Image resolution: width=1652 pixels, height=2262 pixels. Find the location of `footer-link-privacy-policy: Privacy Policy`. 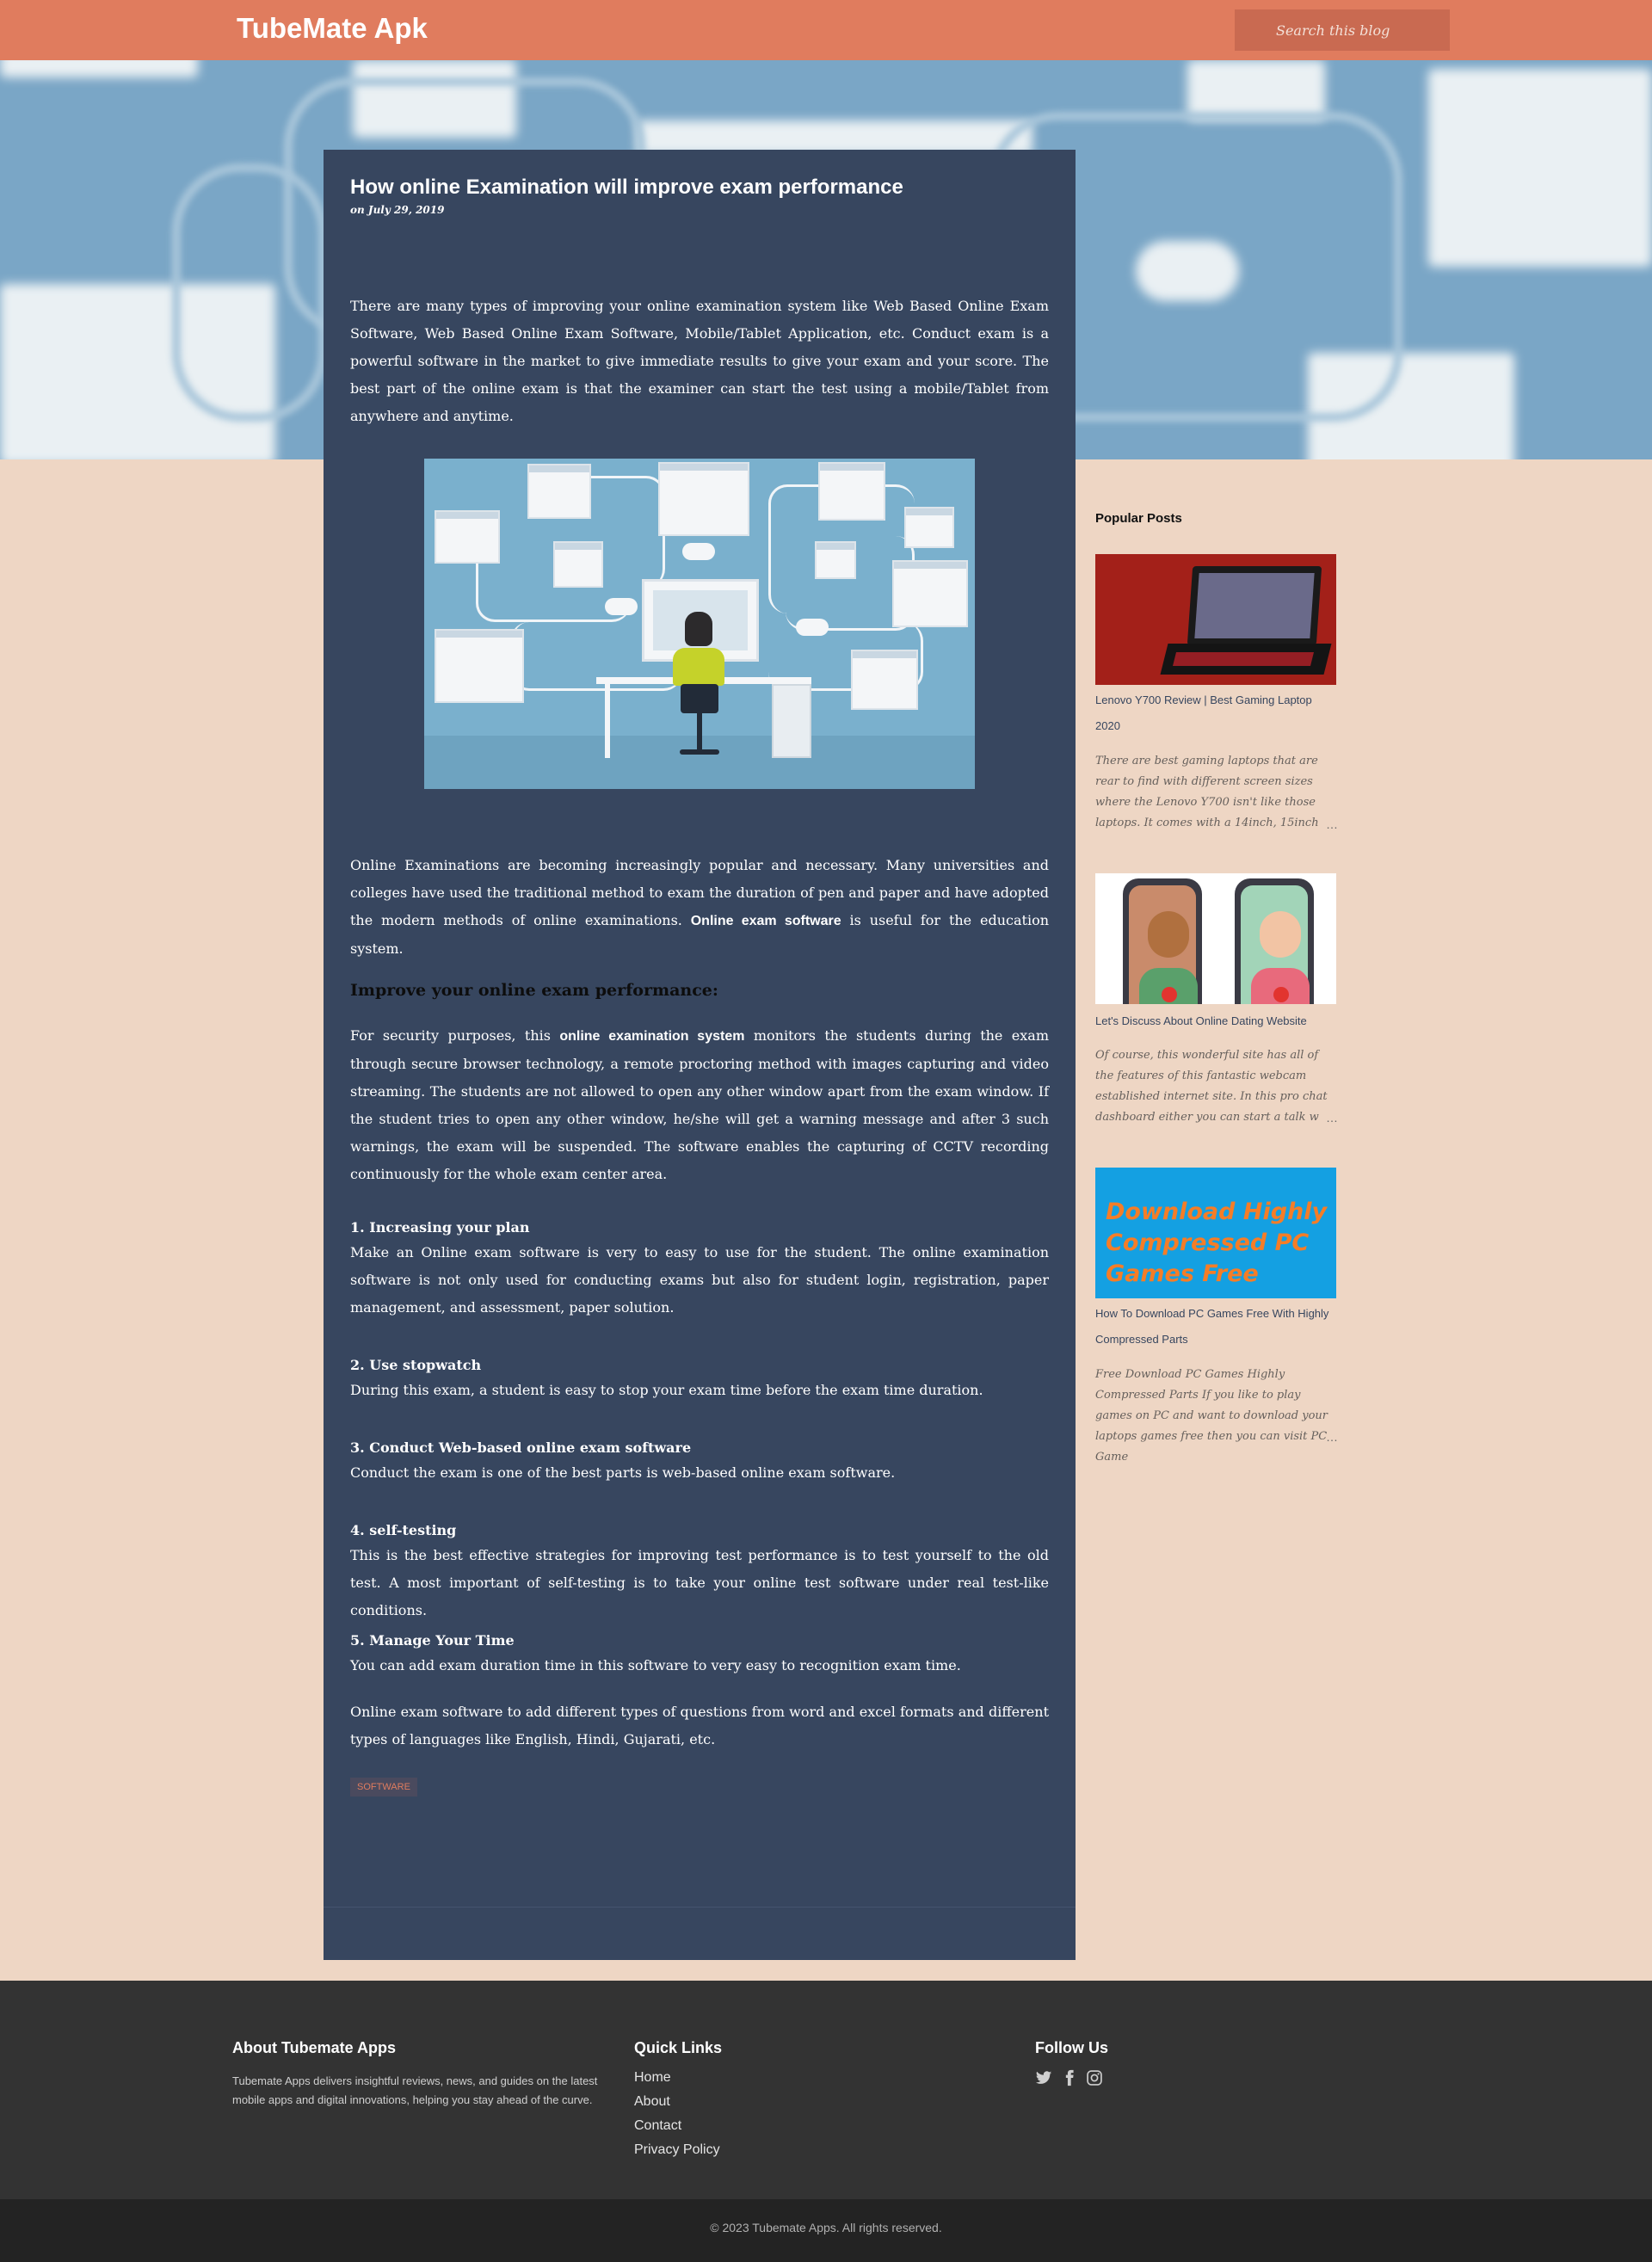

footer-link-privacy-policy: Privacy Policy is located at coordinates (677, 2150).